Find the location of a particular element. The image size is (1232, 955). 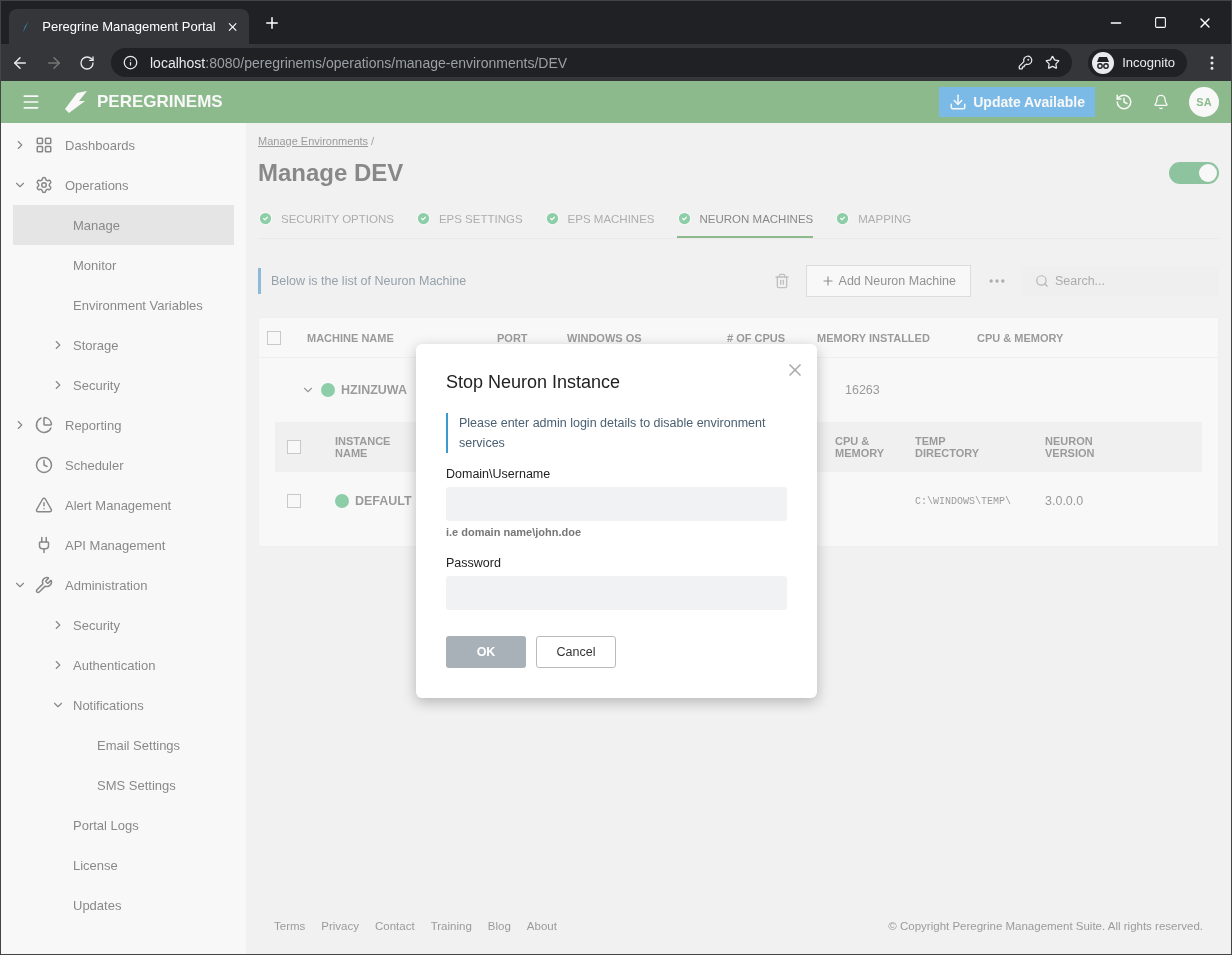

footer-link: Privacy is located at coordinates (340, 926).